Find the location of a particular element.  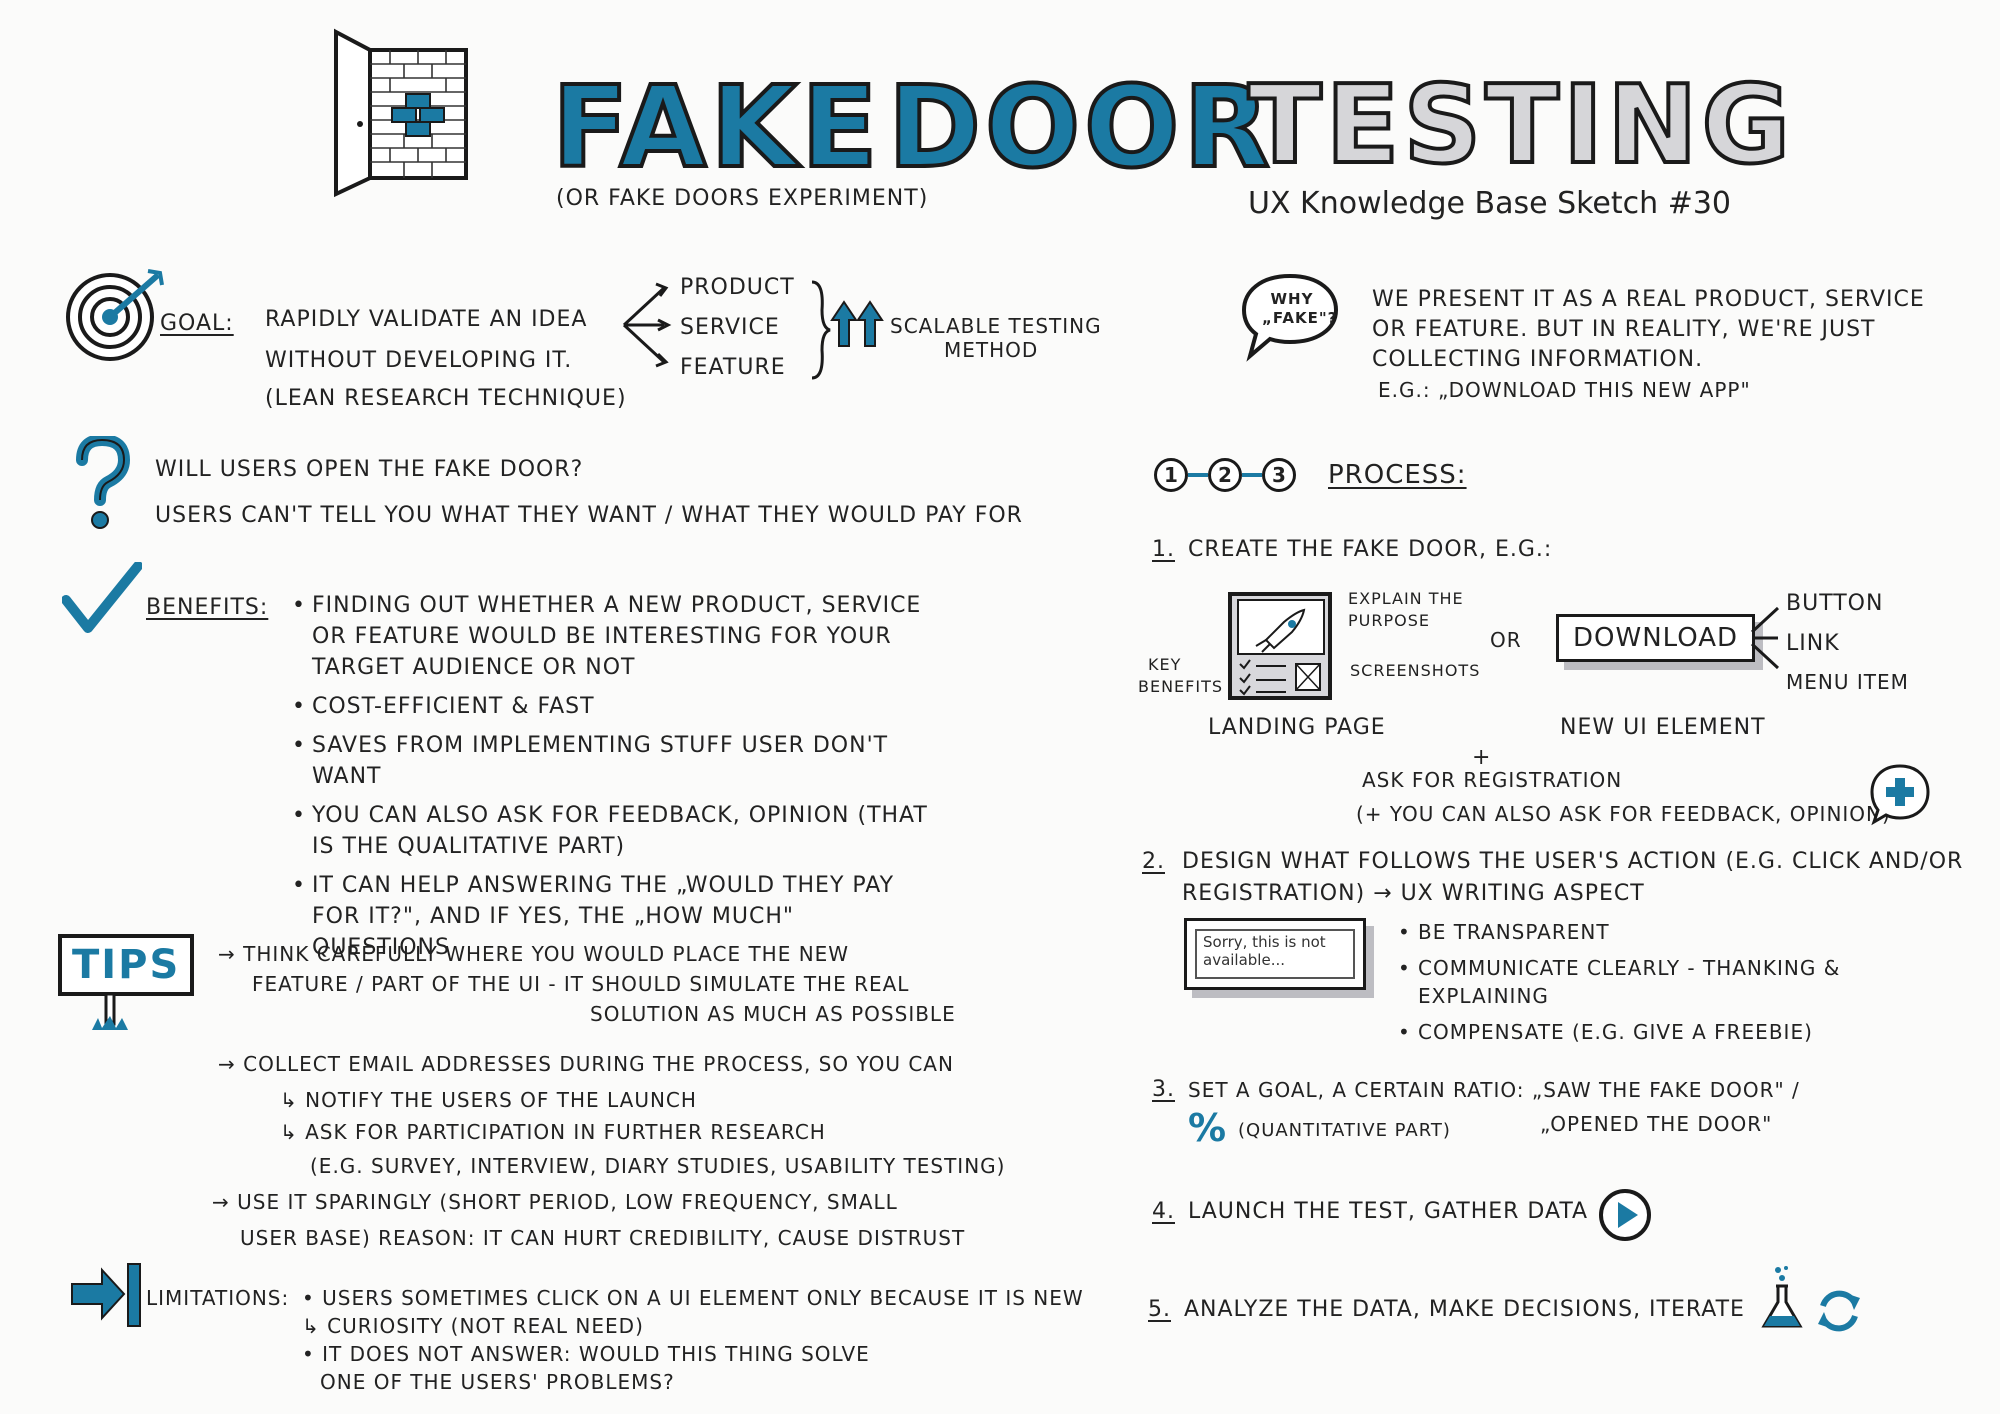

plus-bubble-icon is located at coordinates (1900, 796).